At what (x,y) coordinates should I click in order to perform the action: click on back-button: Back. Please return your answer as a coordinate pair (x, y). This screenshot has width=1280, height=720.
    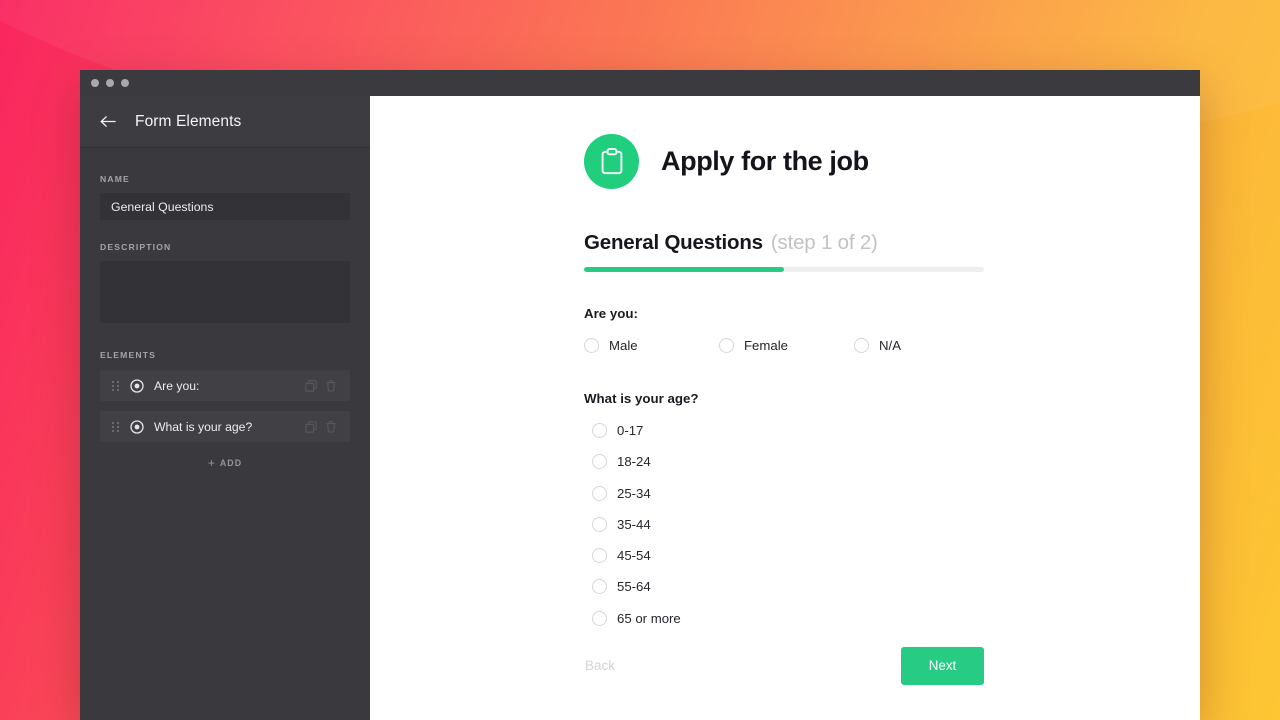
    Looking at the image, I should click on (599, 665).